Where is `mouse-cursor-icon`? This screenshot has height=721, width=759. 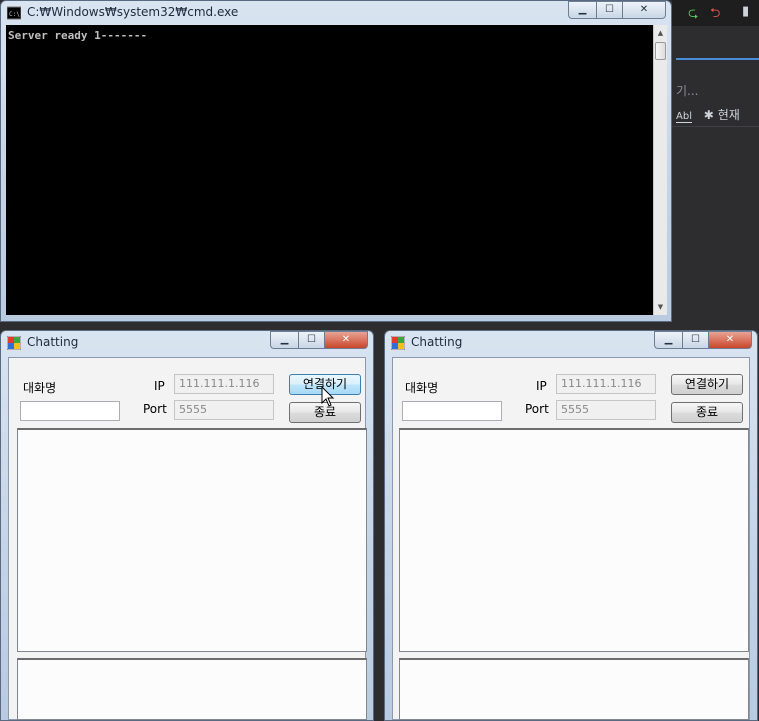
mouse-cursor-icon is located at coordinates (328, 396).